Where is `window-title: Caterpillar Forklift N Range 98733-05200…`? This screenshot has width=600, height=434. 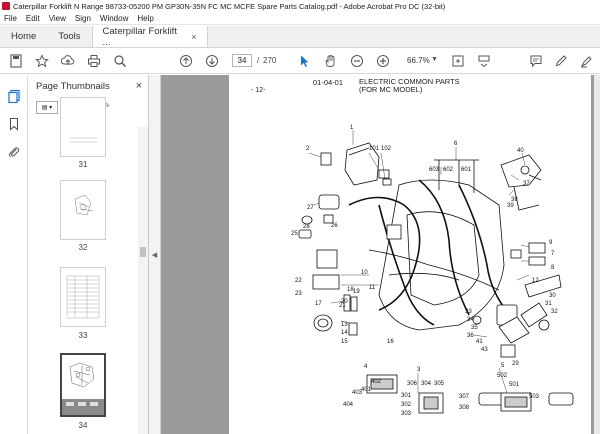 window-title: Caterpillar Forklift N Range 98733-05200… is located at coordinates (229, 6).